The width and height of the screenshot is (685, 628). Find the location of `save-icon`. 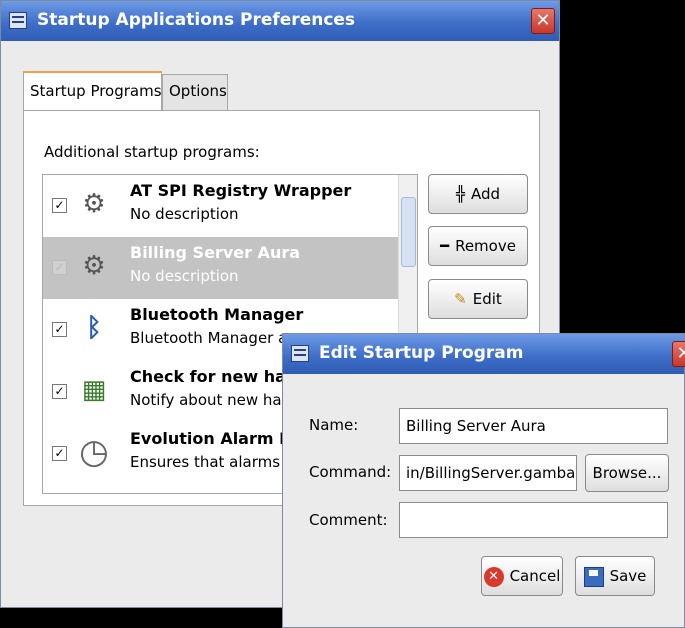

save-icon is located at coordinates (593, 576).